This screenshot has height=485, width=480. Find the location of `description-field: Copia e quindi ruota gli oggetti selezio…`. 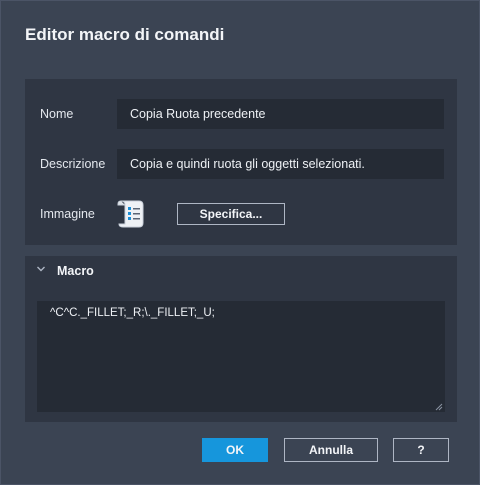

description-field: Copia e quindi ruota gli oggetti selezio… is located at coordinates (280, 164).